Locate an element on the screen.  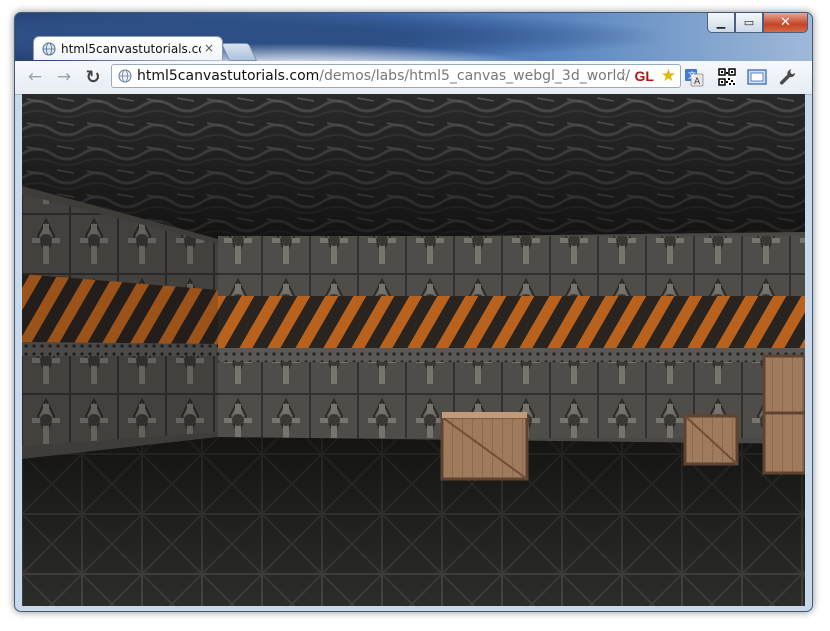
tab-active: html5canvastutorials.com/d × is located at coordinates (128, 48).